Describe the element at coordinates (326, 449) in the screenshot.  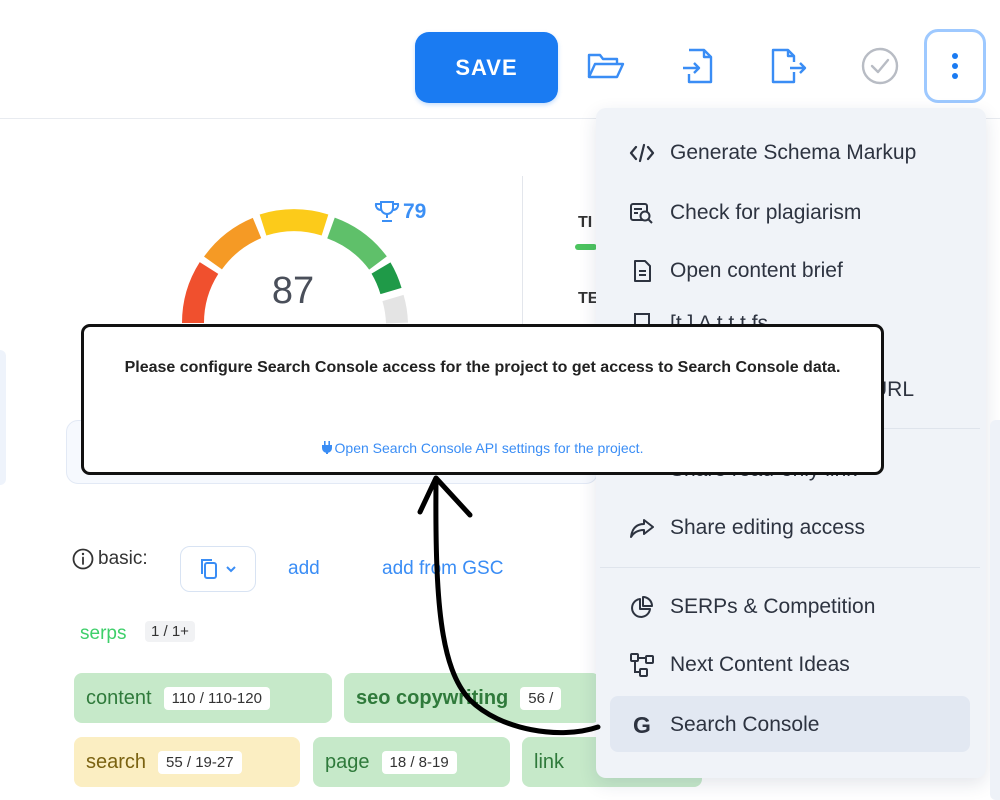
I see `plug-icon` at that location.